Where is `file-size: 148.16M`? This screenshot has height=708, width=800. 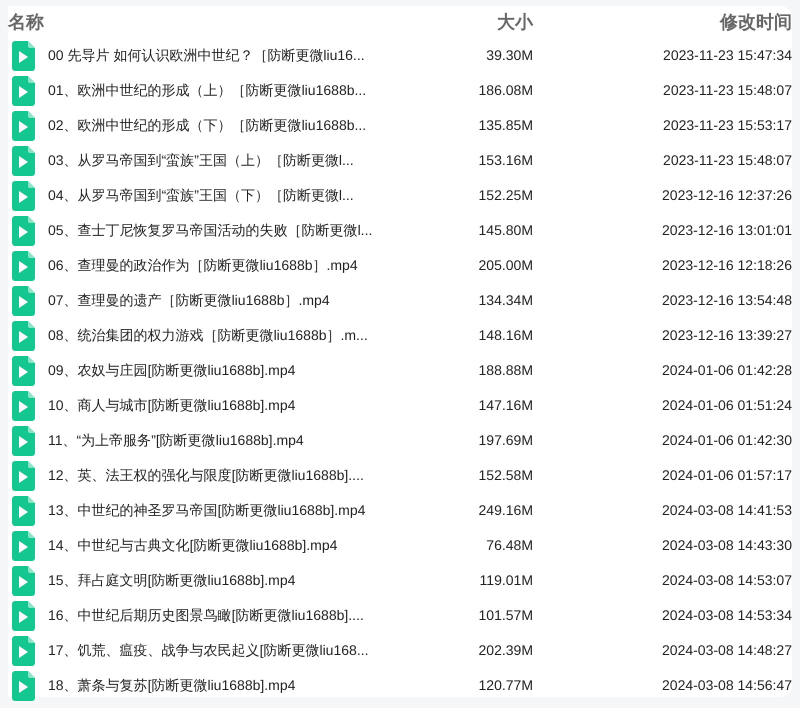
file-size: 148.16M is located at coordinates (505, 335).